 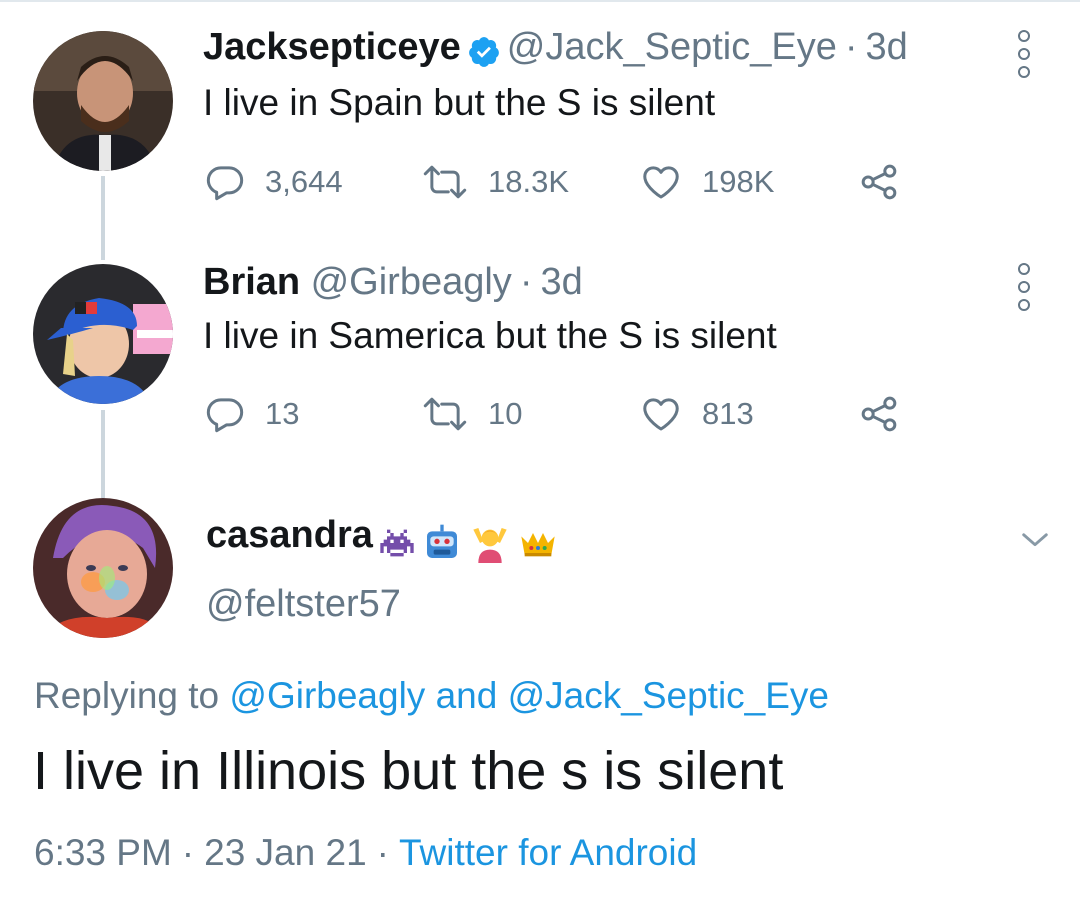 I want to click on main-author: casandra, so click(x=383, y=538).